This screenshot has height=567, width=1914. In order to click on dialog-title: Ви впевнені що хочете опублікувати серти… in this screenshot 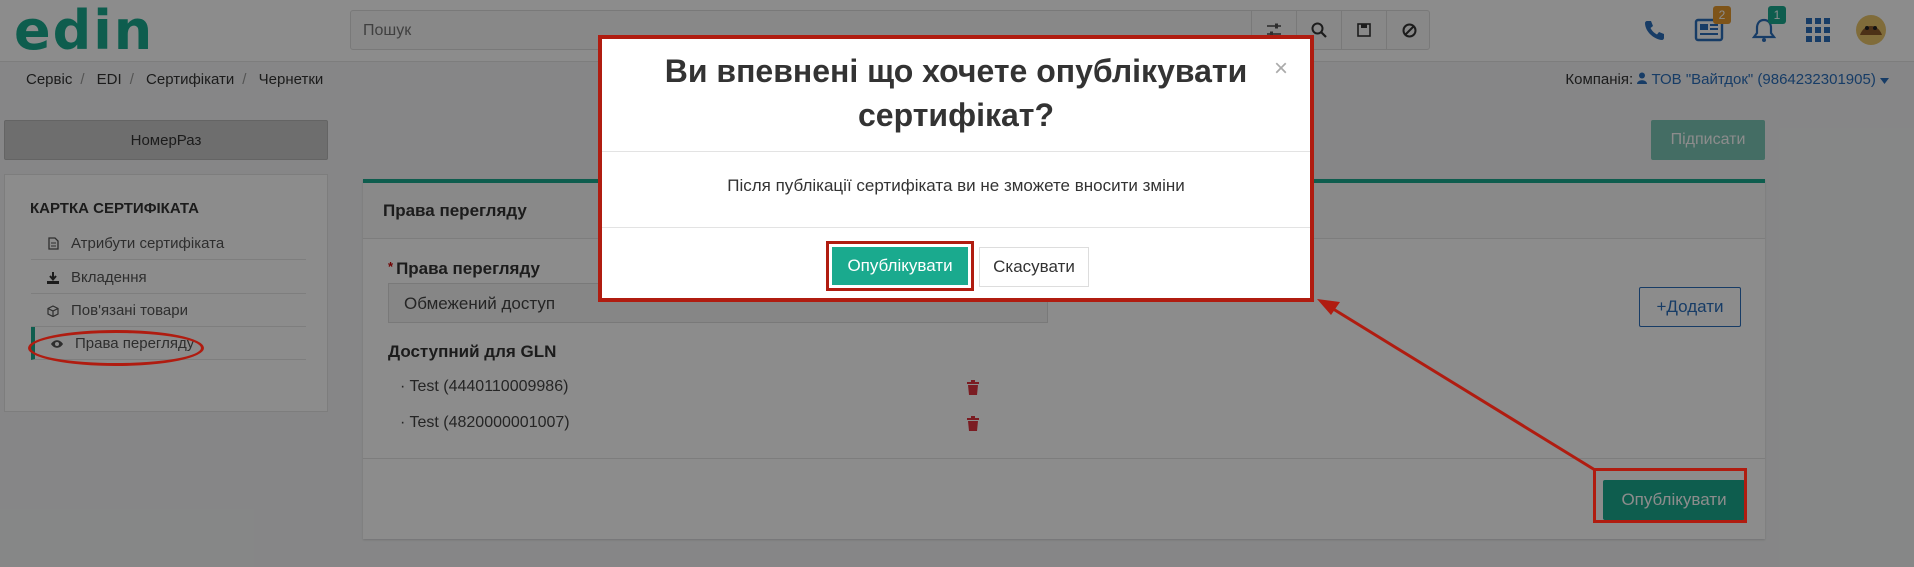, I will do `click(956, 93)`.